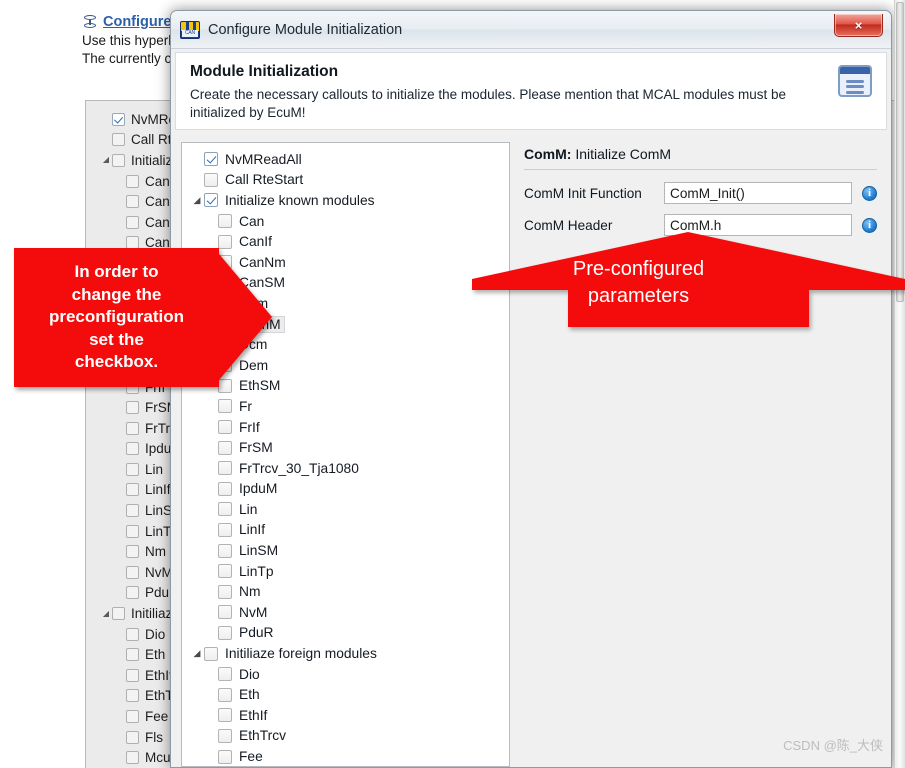  I want to click on tree-item-nm: Nm, so click(349, 591).